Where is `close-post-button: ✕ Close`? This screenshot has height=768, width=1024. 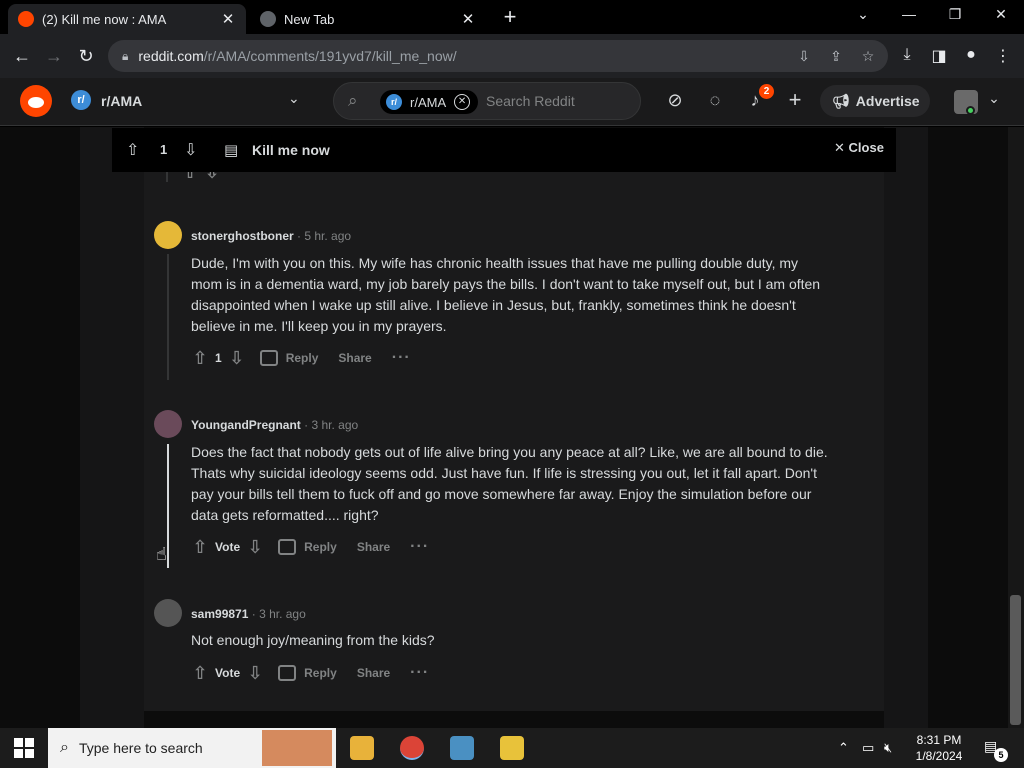
close-post-button: ✕ Close is located at coordinates (859, 148).